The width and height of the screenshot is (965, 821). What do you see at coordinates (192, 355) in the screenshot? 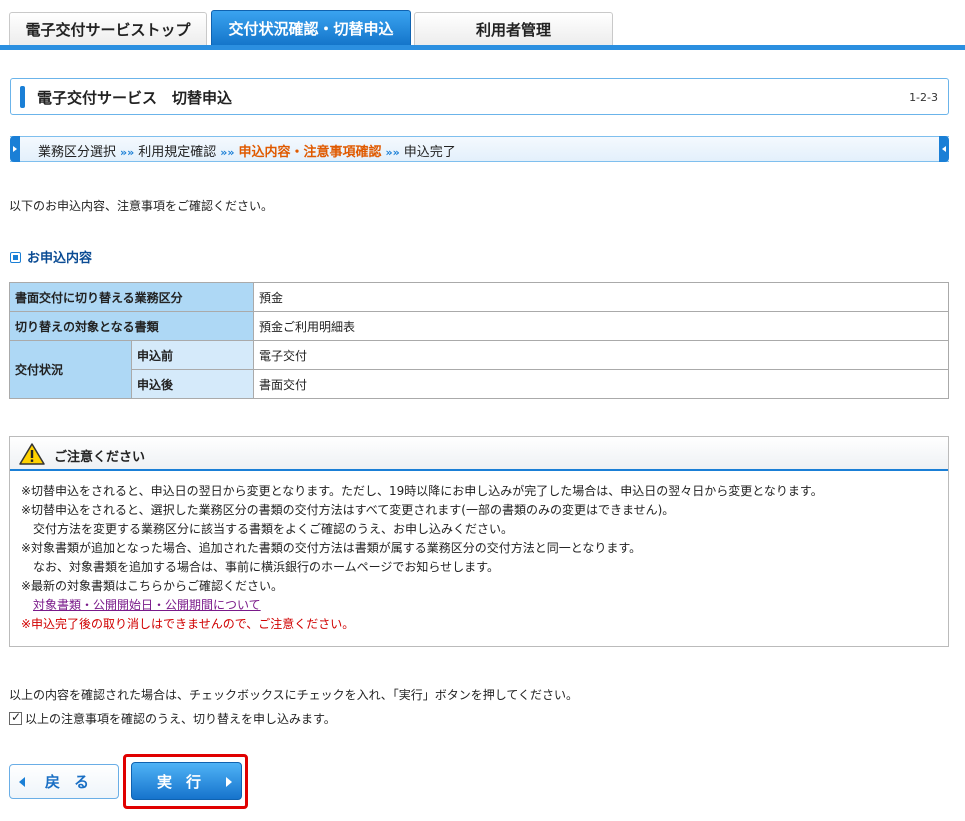
I see `row-label-before: 申込前` at bounding box center [192, 355].